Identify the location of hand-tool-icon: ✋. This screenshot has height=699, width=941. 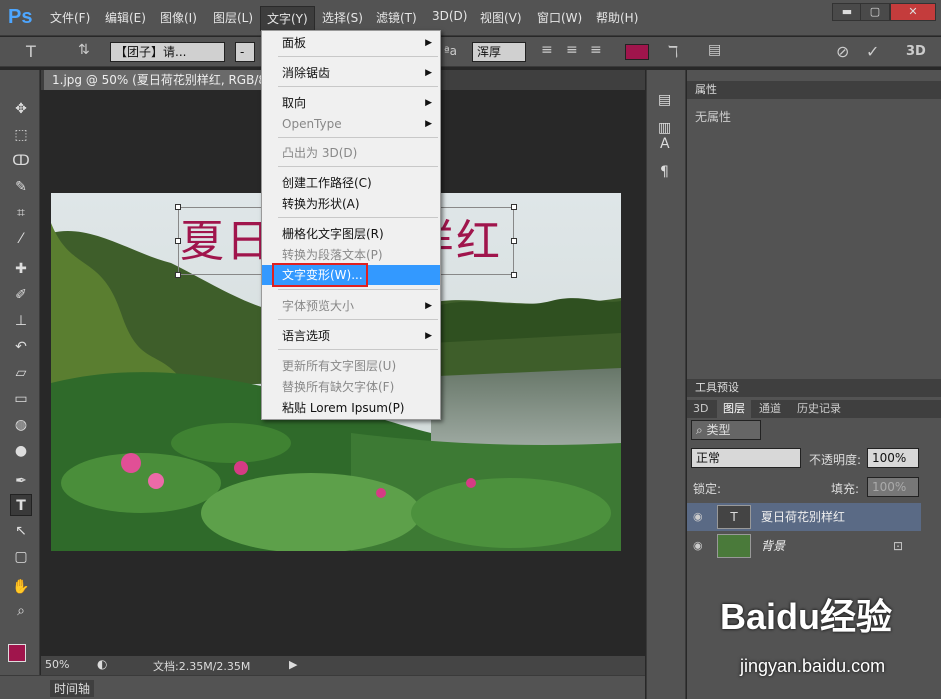
(21, 587).